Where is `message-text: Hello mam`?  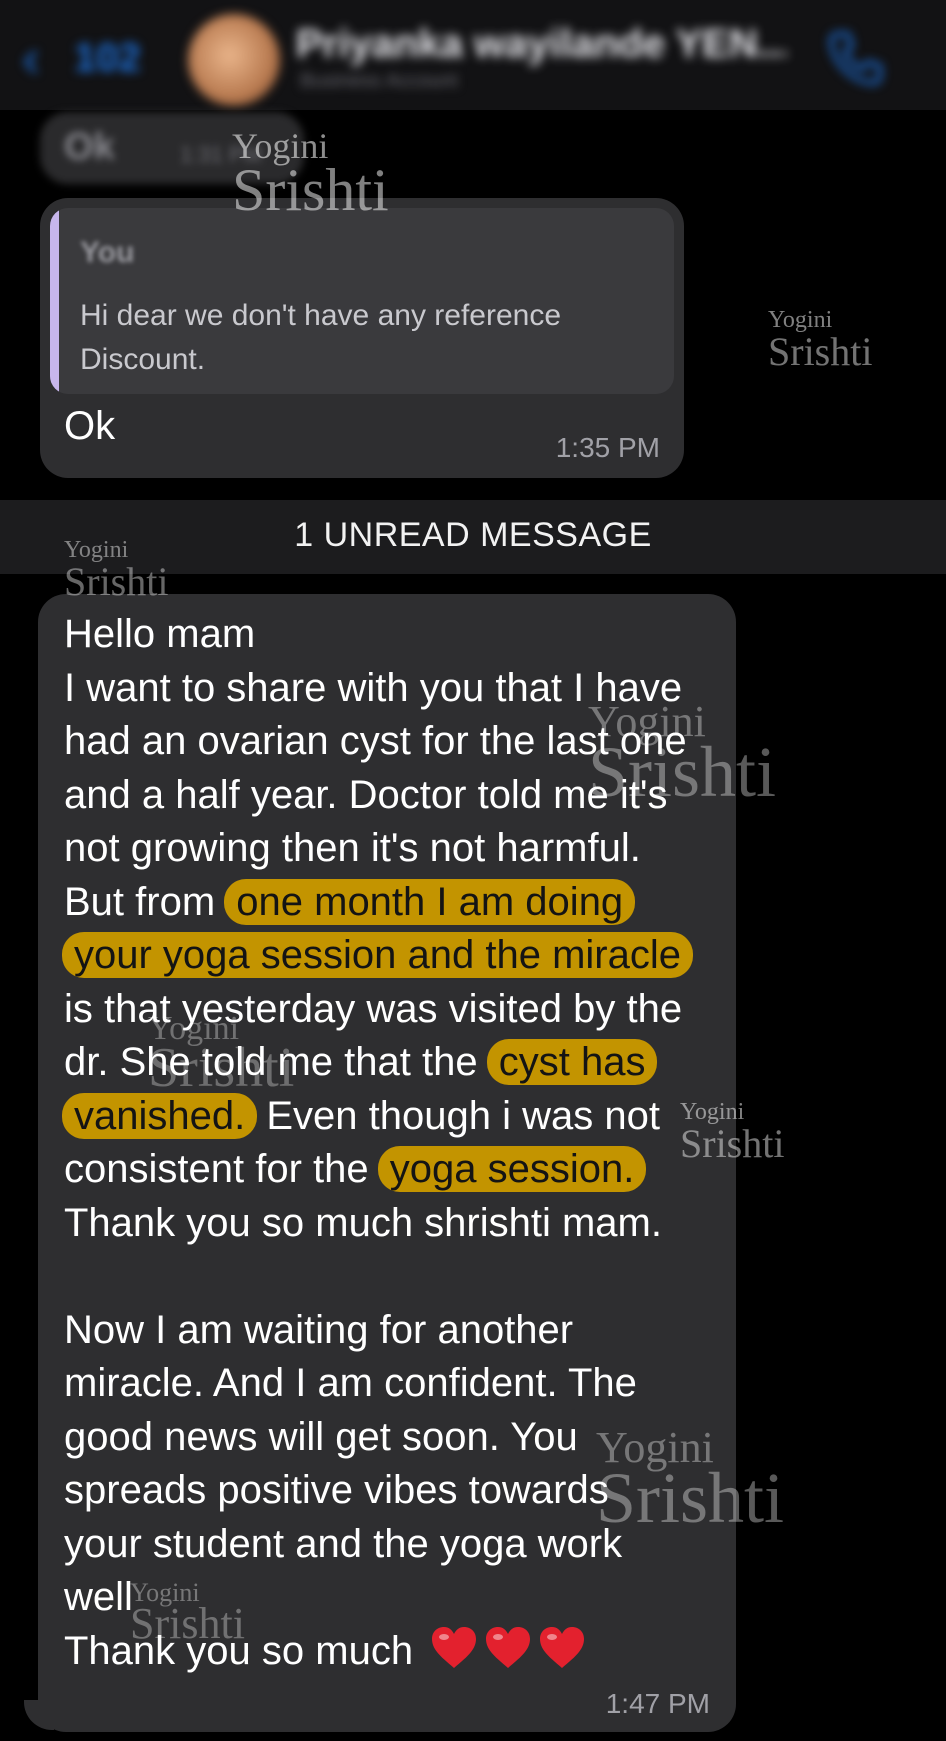
message-text: Hello mam is located at coordinates (160, 634).